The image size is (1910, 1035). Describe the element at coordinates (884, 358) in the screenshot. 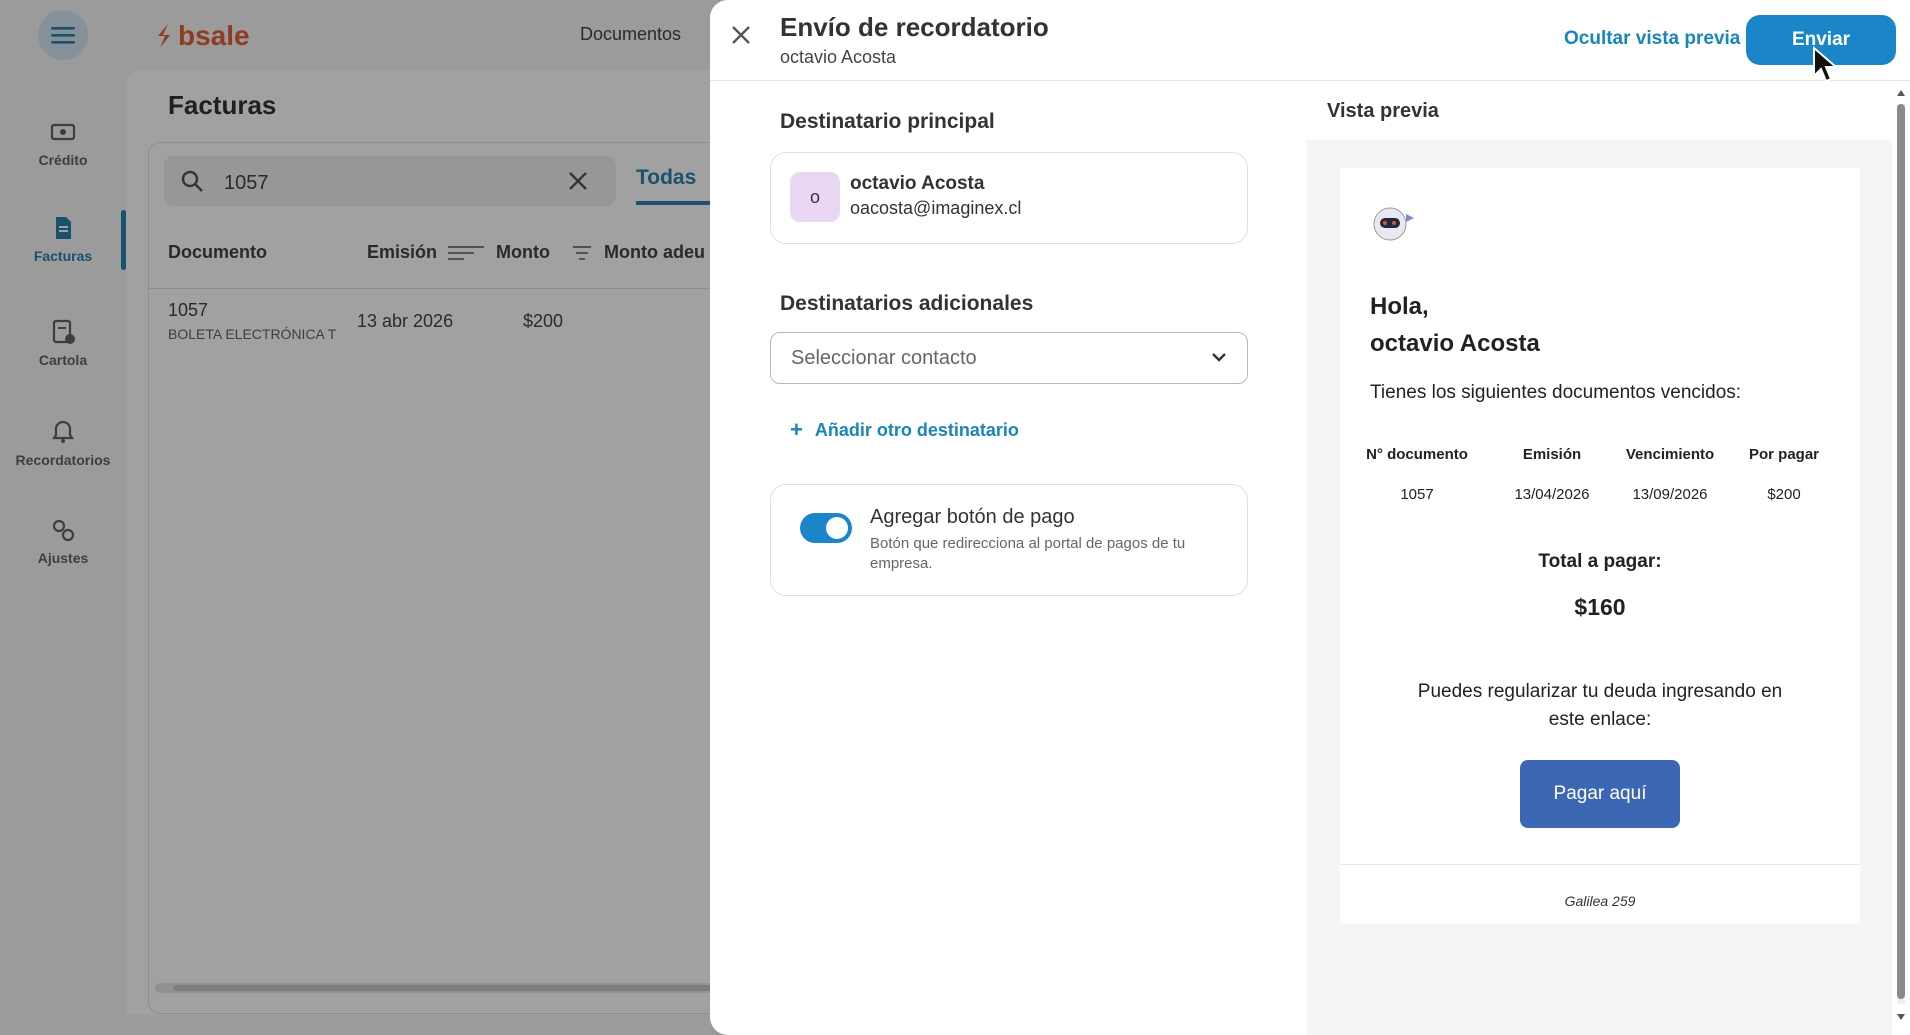

I see `select-placeholder: Seleccionar contacto` at that location.